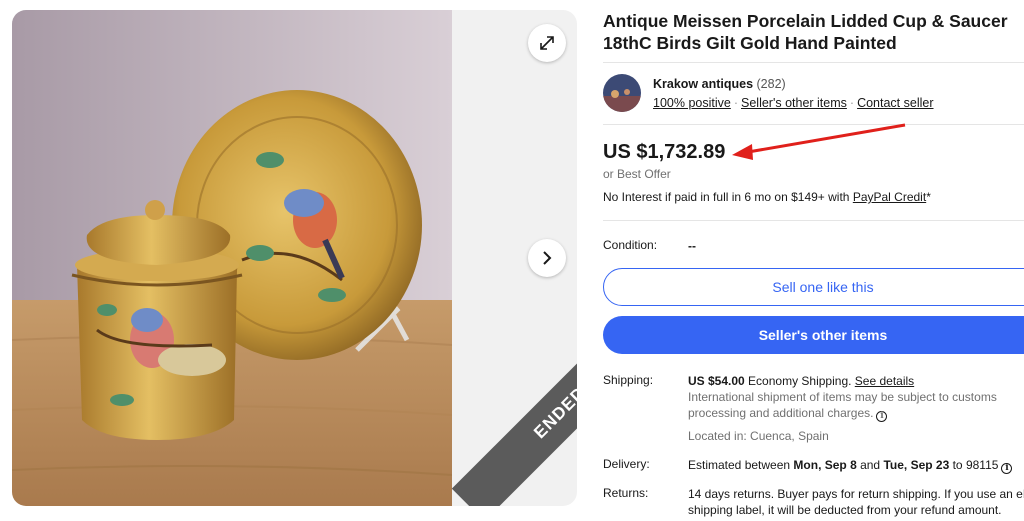  Describe the element at coordinates (916, 465) in the screenshot. I see `delivery-end: Tue, Sep 23` at that location.